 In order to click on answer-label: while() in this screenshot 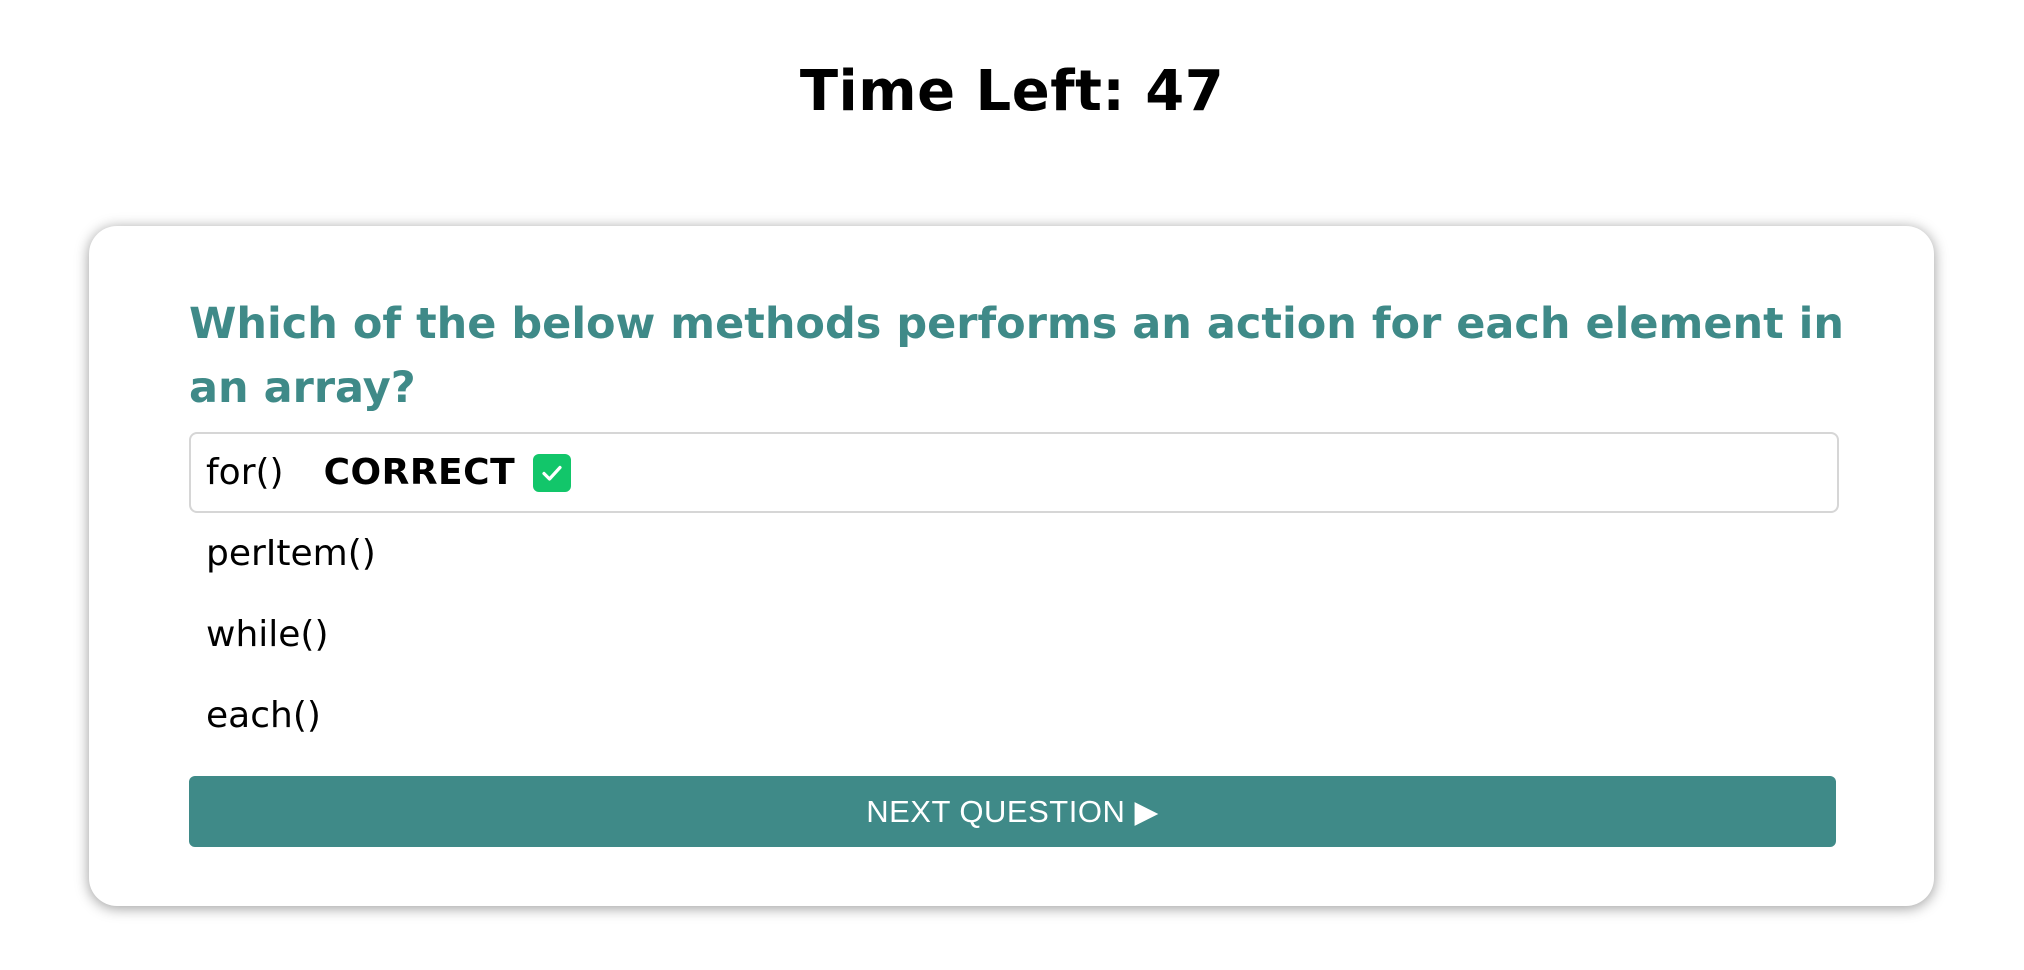, I will do `click(267, 634)`.